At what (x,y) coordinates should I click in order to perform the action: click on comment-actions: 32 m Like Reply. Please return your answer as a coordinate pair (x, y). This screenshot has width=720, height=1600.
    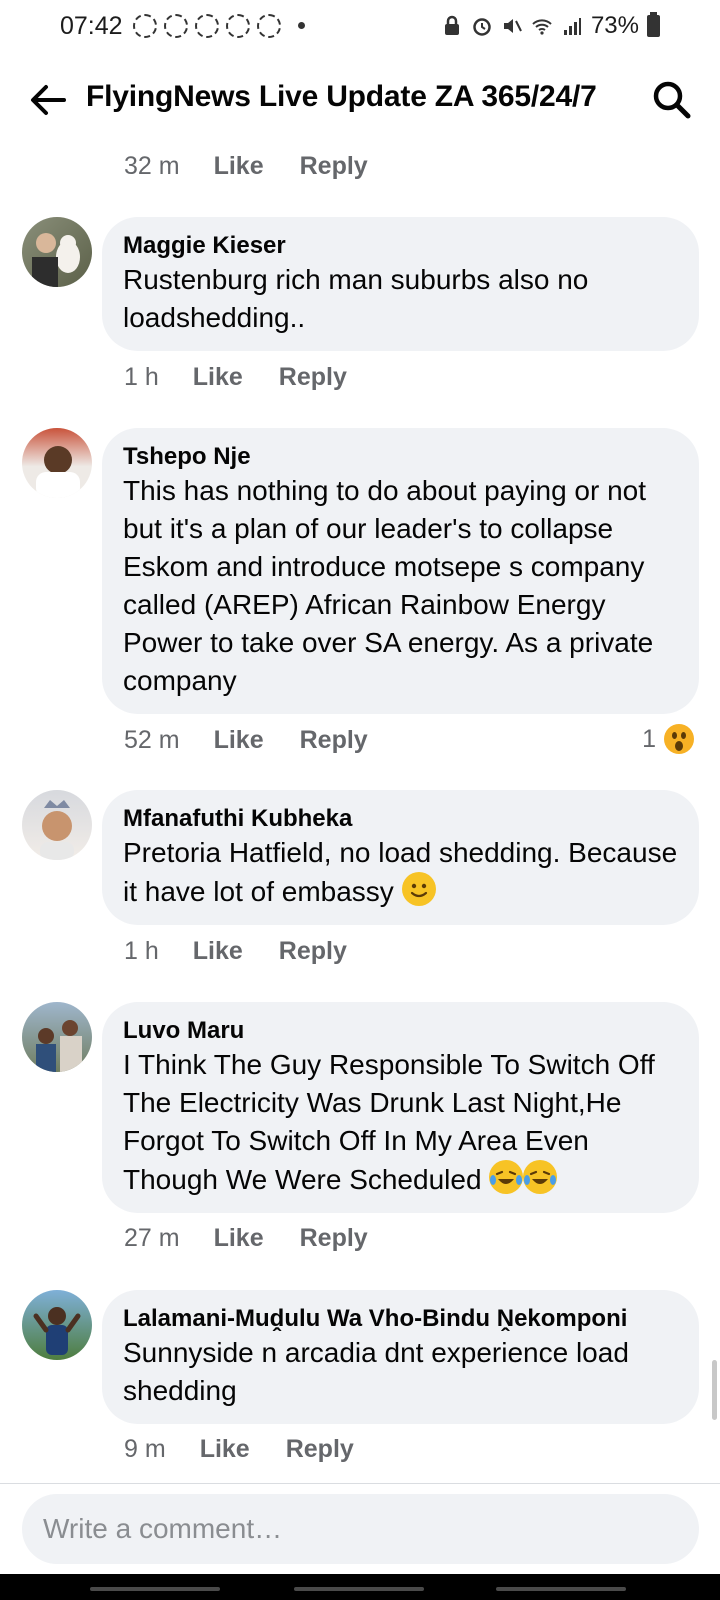
    Looking at the image, I should click on (246, 166).